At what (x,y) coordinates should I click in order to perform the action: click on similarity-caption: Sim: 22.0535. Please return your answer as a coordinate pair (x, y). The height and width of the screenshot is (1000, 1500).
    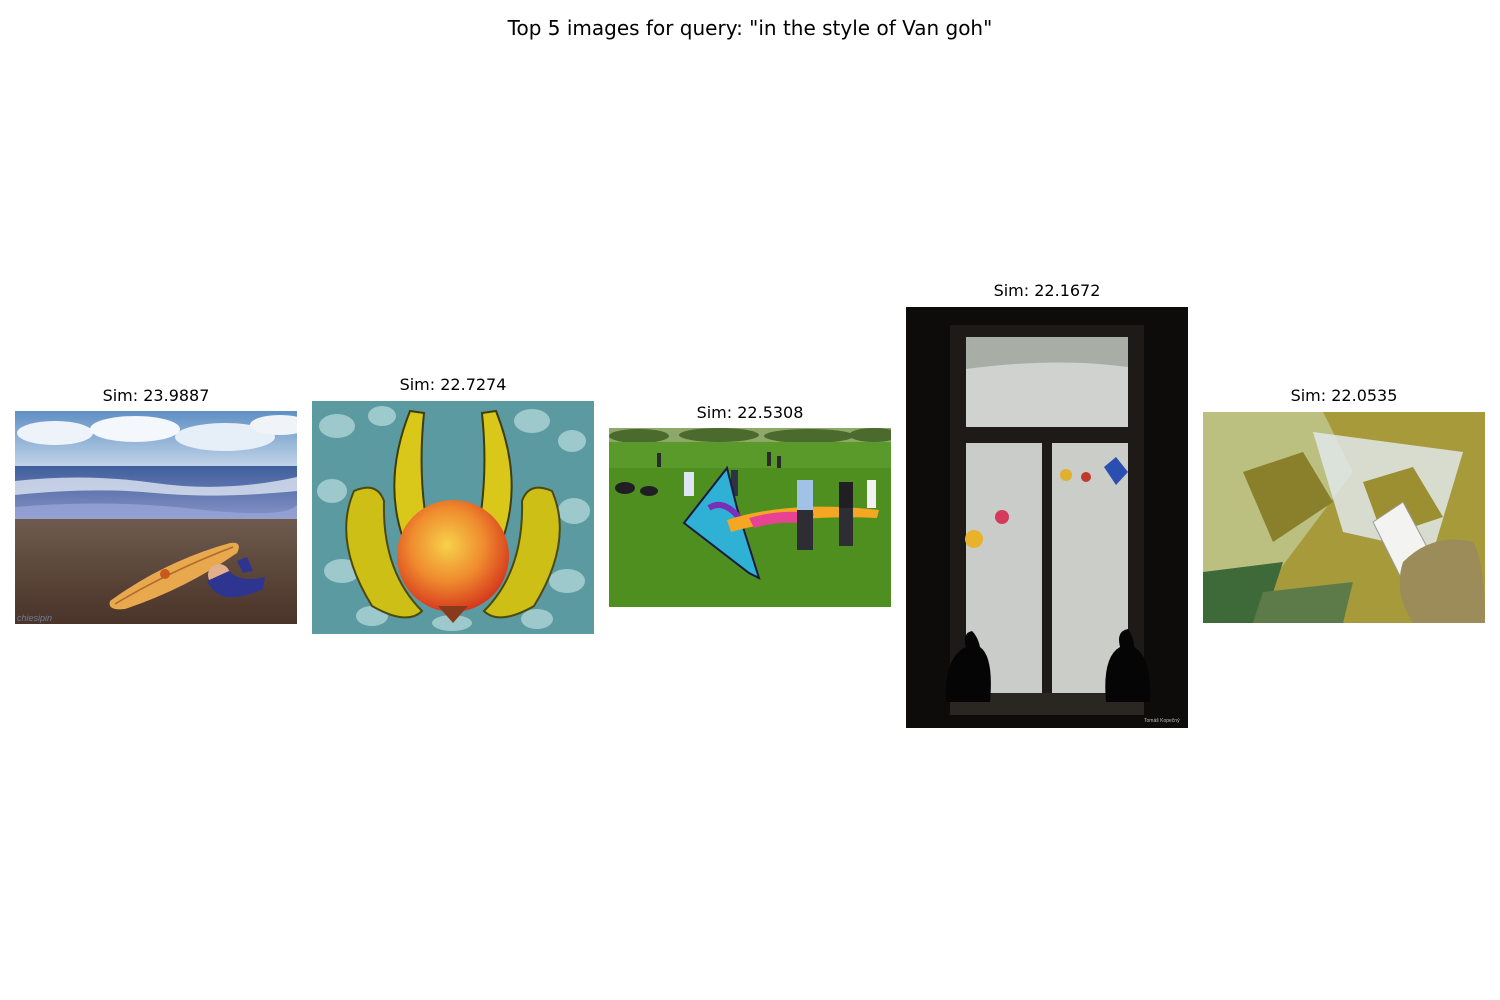
    Looking at the image, I should click on (1344, 395).